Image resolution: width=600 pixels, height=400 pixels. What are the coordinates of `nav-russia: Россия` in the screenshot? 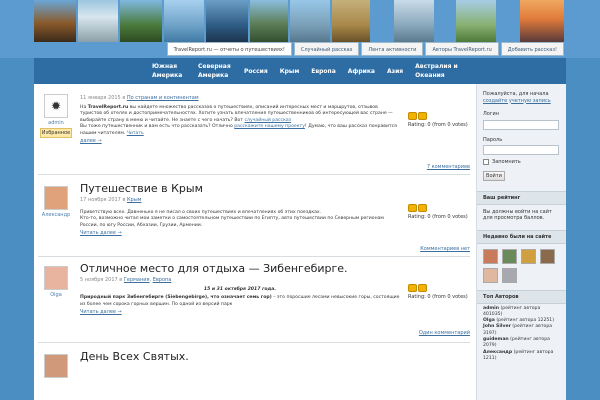 It's located at (256, 71).